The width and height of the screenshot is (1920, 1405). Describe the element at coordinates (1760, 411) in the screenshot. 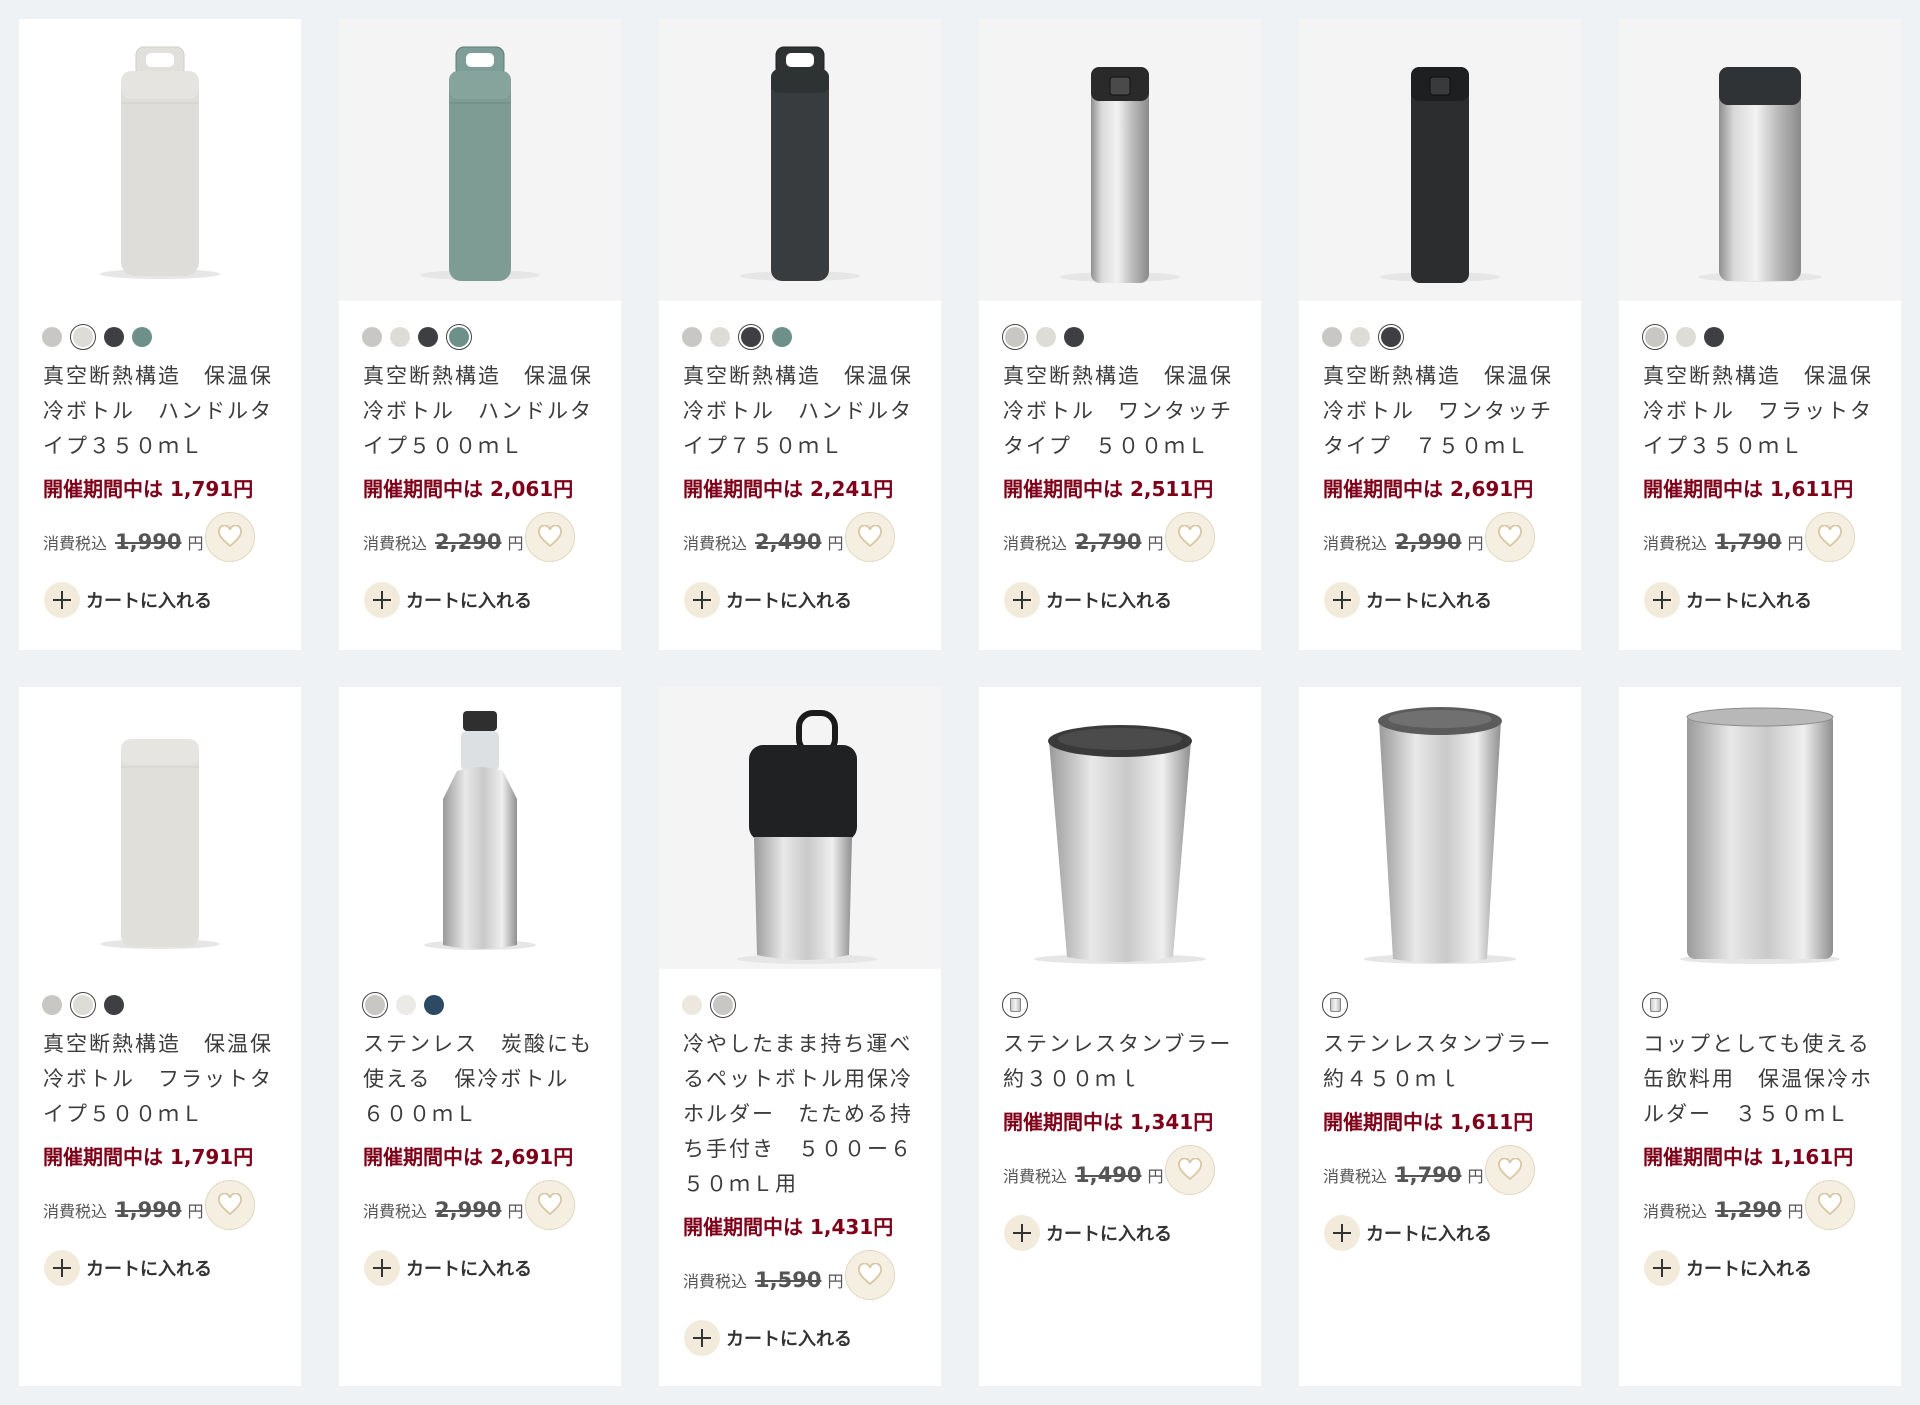

I see `product-name: 真空断熱構造 保温保冷ボトル フラットタイプ３５０ｍＬ` at that location.